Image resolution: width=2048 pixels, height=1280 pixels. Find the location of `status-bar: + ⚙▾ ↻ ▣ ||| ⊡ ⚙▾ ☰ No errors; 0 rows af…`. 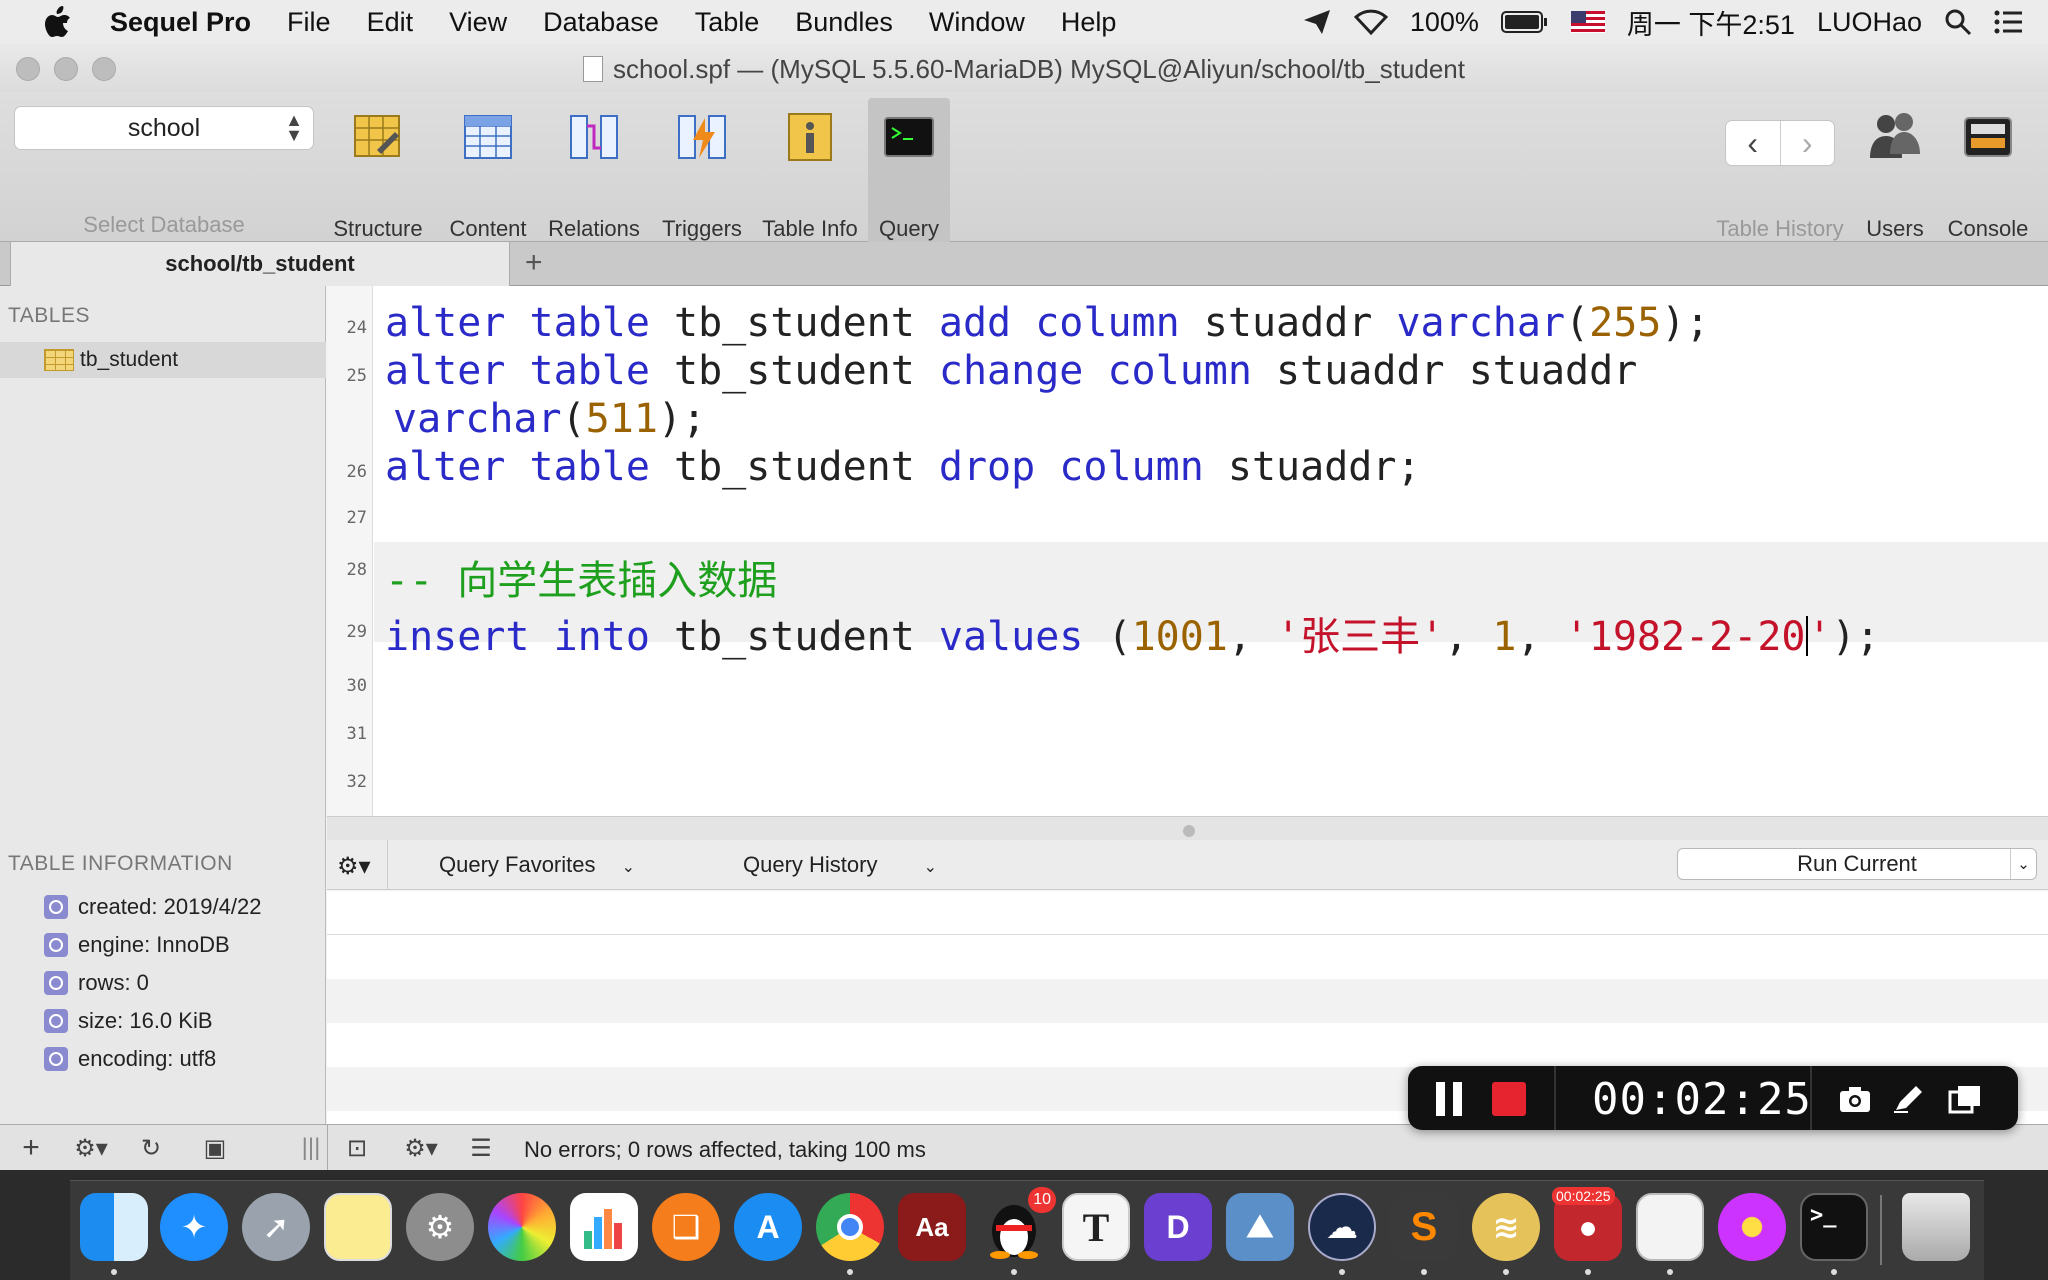

status-bar: + ⚙▾ ↻ ▣ ||| ⊡ ⚙▾ ☰ No errors; 0 rows af… is located at coordinates (1024, 1147).